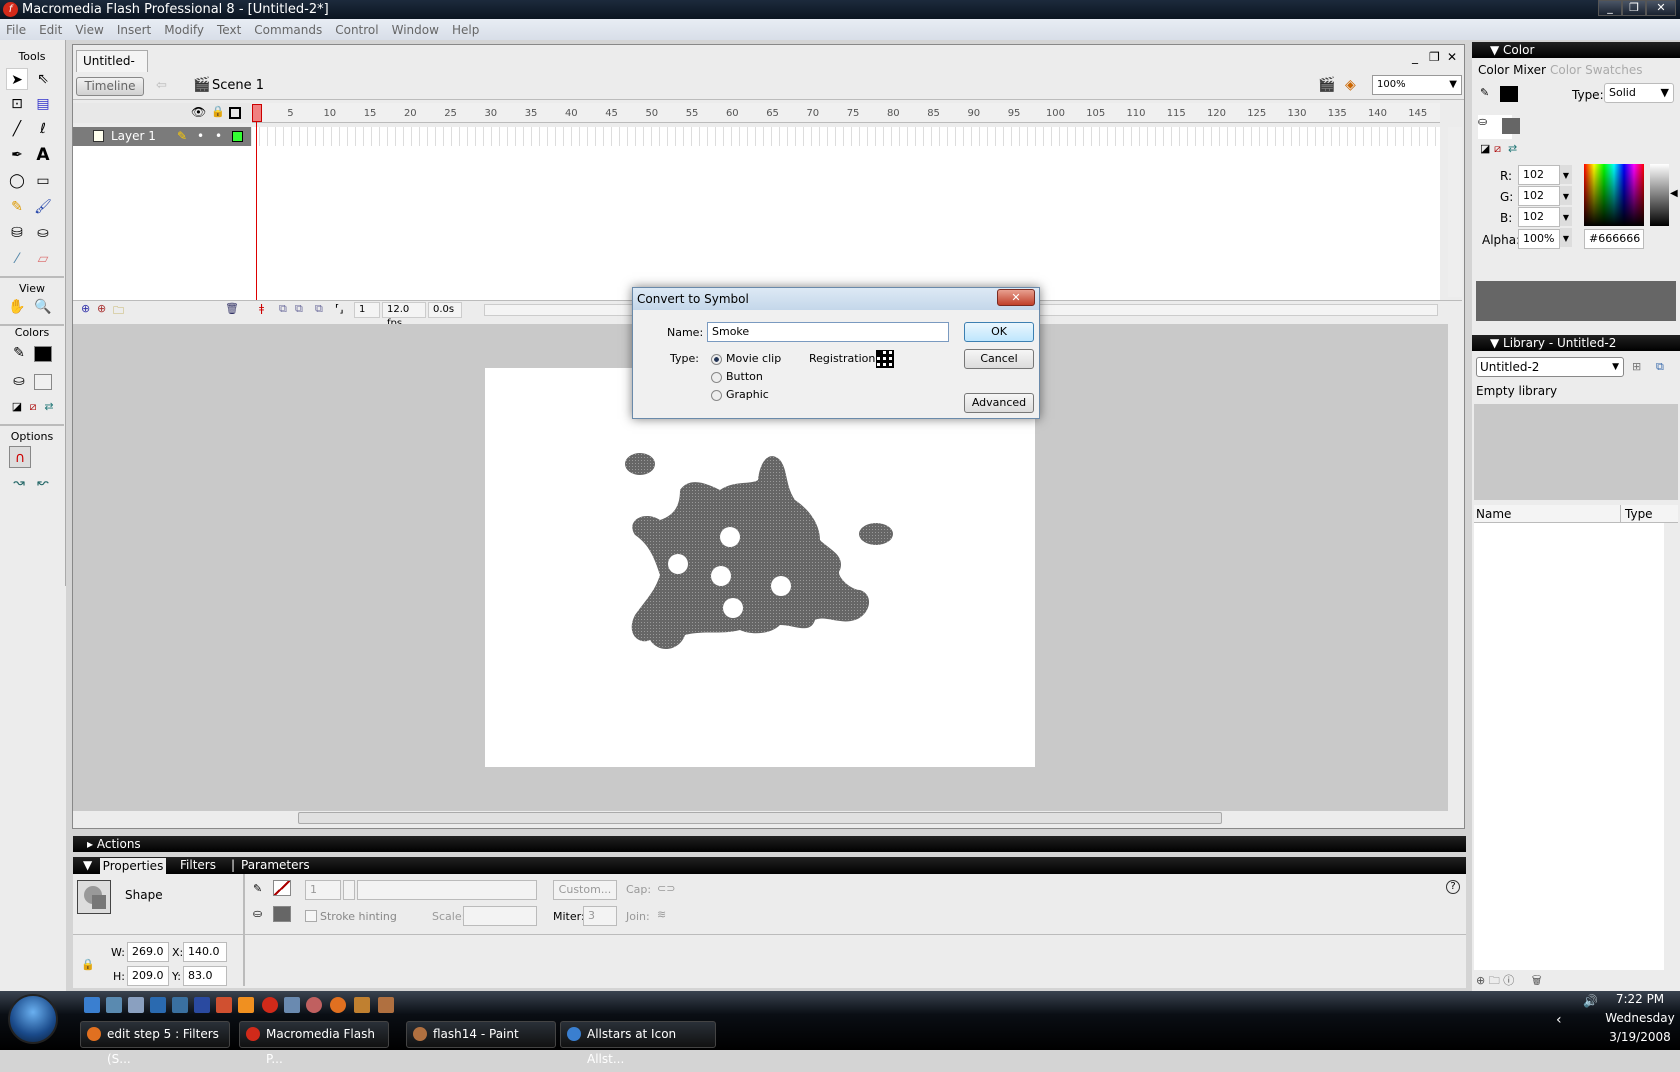 The height and width of the screenshot is (1072, 1680). I want to click on rectangle-tool-icon: ▭, so click(43, 181).